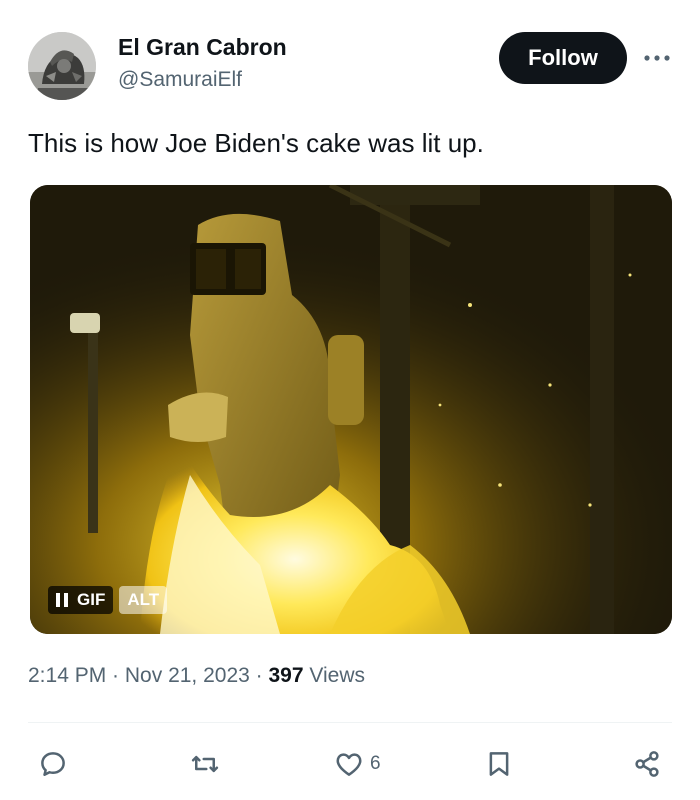 This screenshot has height=800, width=700. Describe the element at coordinates (563, 58) in the screenshot. I see `follow-button: Follow` at that location.